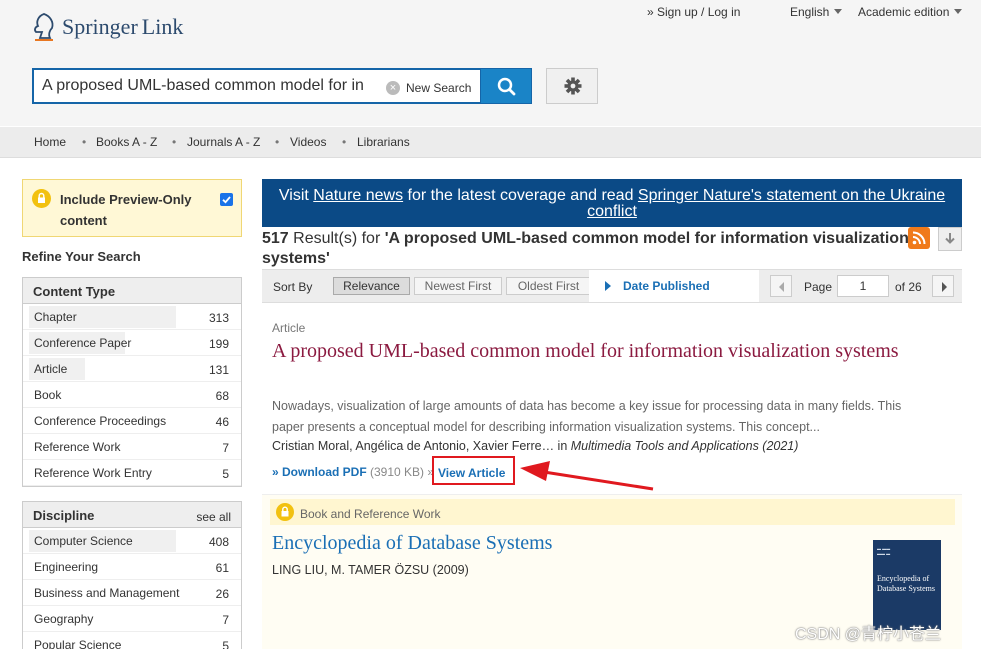  Describe the element at coordinates (107, 27) in the screenshot. I see `springer-logo: Springer Link` at that location.